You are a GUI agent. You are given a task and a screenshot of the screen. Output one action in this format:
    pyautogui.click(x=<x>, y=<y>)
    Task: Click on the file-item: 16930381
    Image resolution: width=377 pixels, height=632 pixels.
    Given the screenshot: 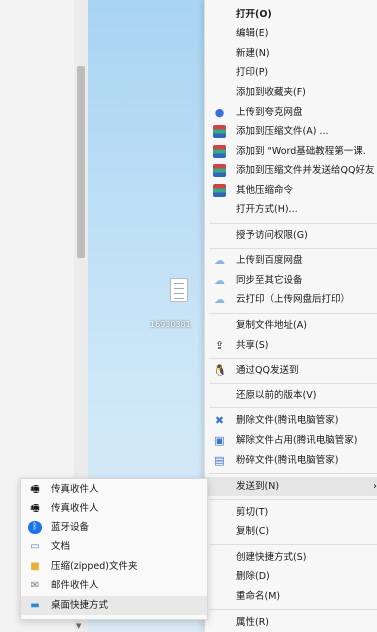 What is the action you would take?
    pyautogui.click(x=180, y=306)
    